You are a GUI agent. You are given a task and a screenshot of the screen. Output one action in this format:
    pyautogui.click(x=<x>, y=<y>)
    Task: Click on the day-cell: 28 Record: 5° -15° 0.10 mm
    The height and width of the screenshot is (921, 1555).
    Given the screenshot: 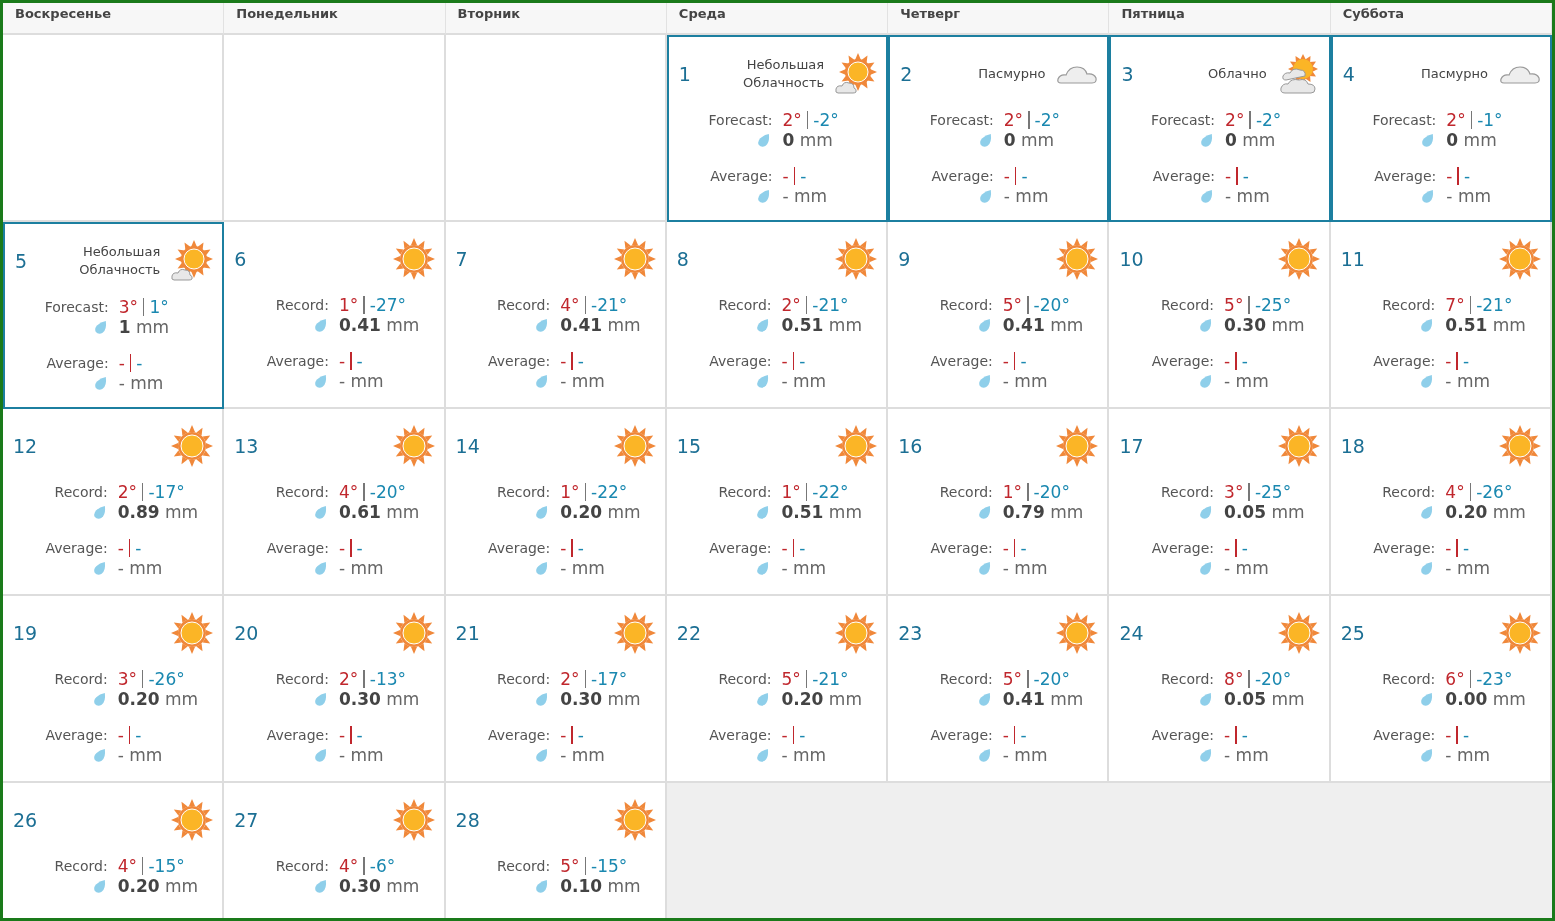 What is the action you would take?
    pyautogui.click(x=556, y=850)
    